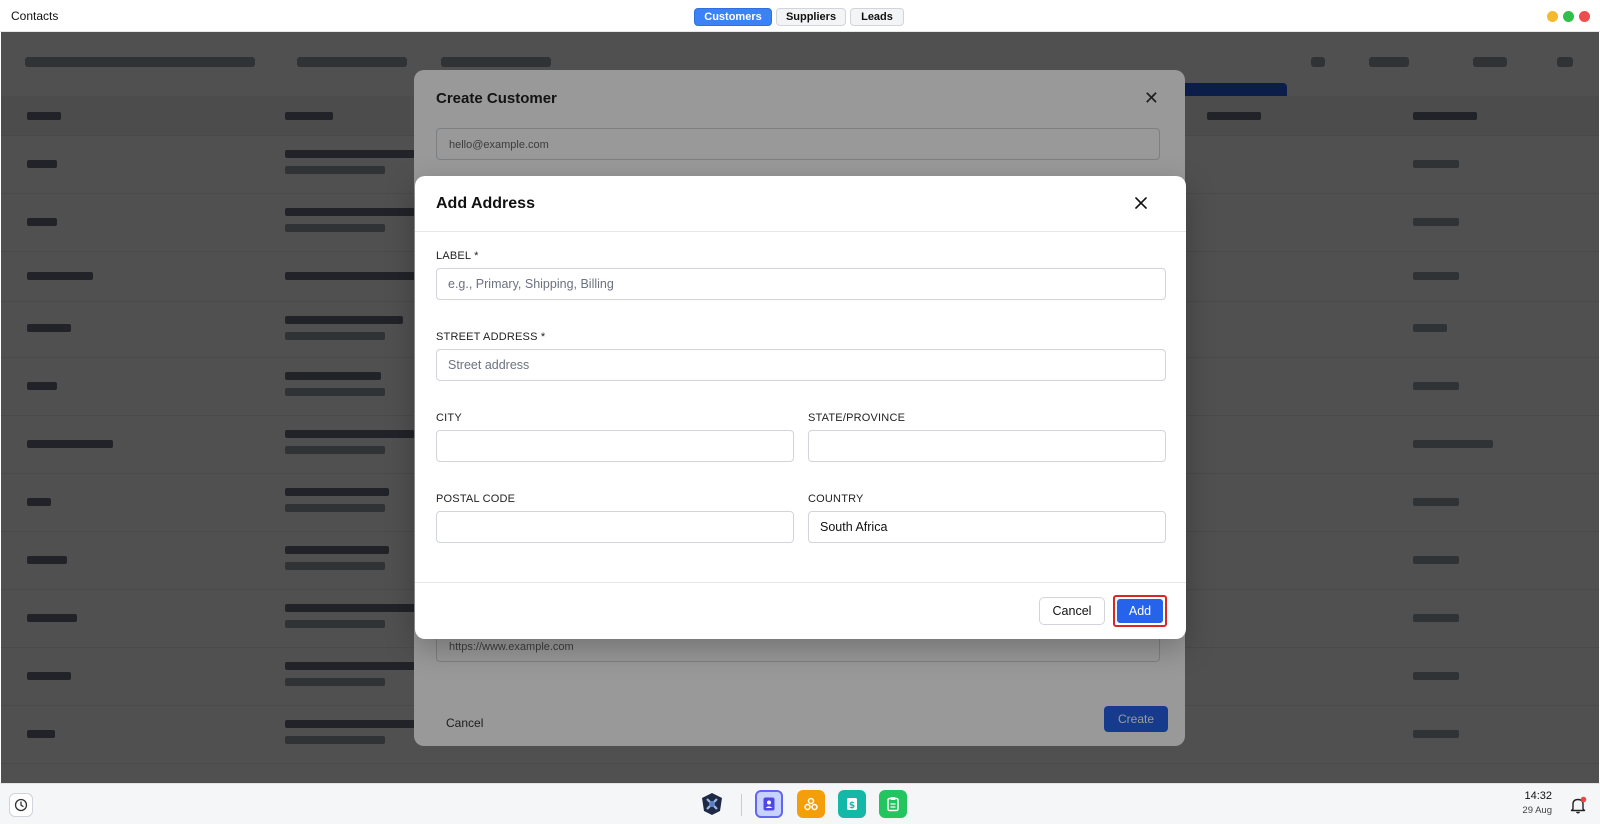 The width and height of the screenshot is (1600, 824). What do you see at coordinates (811, 804) in the screenshot?
I see `integrations-icon` at bounding box center [811, 804].